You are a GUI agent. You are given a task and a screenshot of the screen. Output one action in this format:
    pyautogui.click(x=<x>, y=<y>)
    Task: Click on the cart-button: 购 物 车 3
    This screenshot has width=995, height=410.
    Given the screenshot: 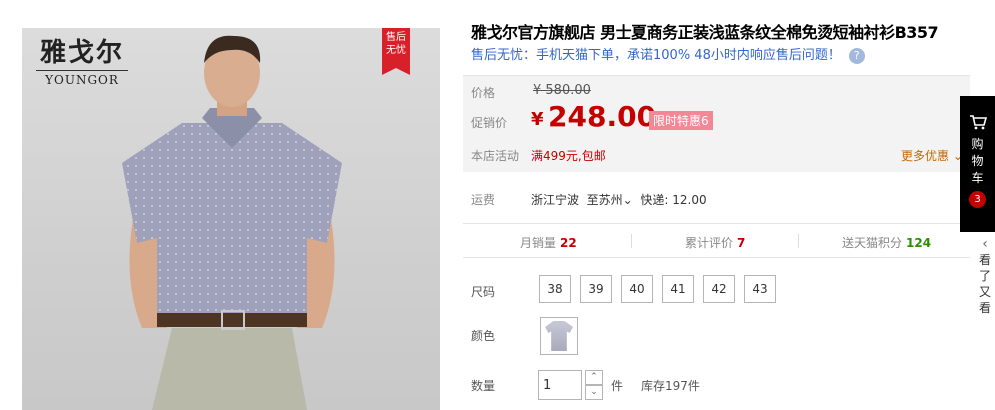 What is the action you would take?
    pyautogui.click(x=977, y=164)
    